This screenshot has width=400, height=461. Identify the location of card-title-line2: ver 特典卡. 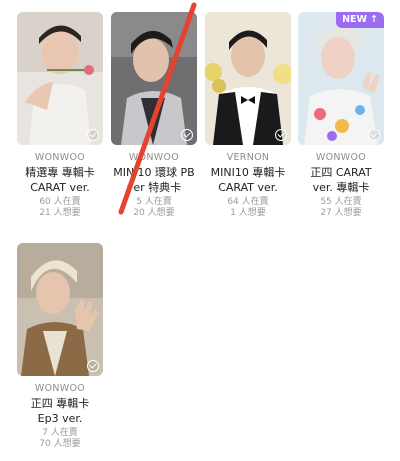
(154, 187).